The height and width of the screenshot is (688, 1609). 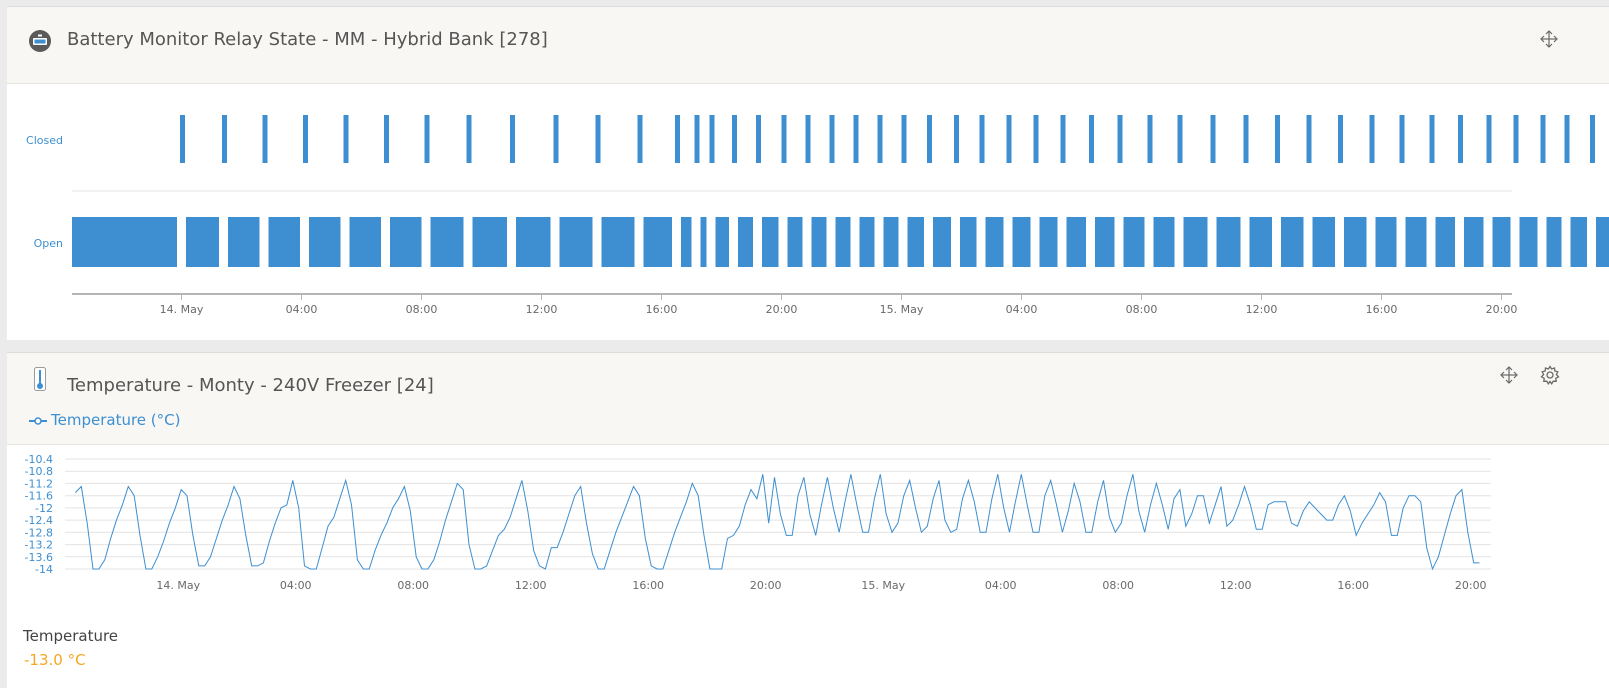 What do you see at coordinates (39, 483) in the screenshot?
I see `temperature-y-tick-label: -11.2` at bounding box center [39, 483].